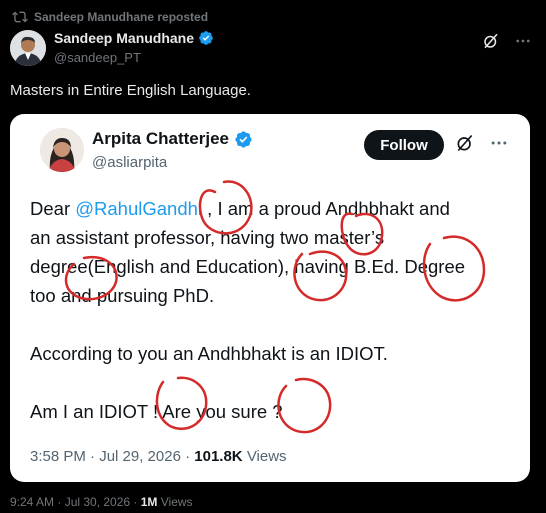 This screenshot has width=546, height=513. What do you see at coordinates (130, 90) in the screenshot?
I see `post-text: Masters in Entire English Language.` at bounding box center [130, 90].